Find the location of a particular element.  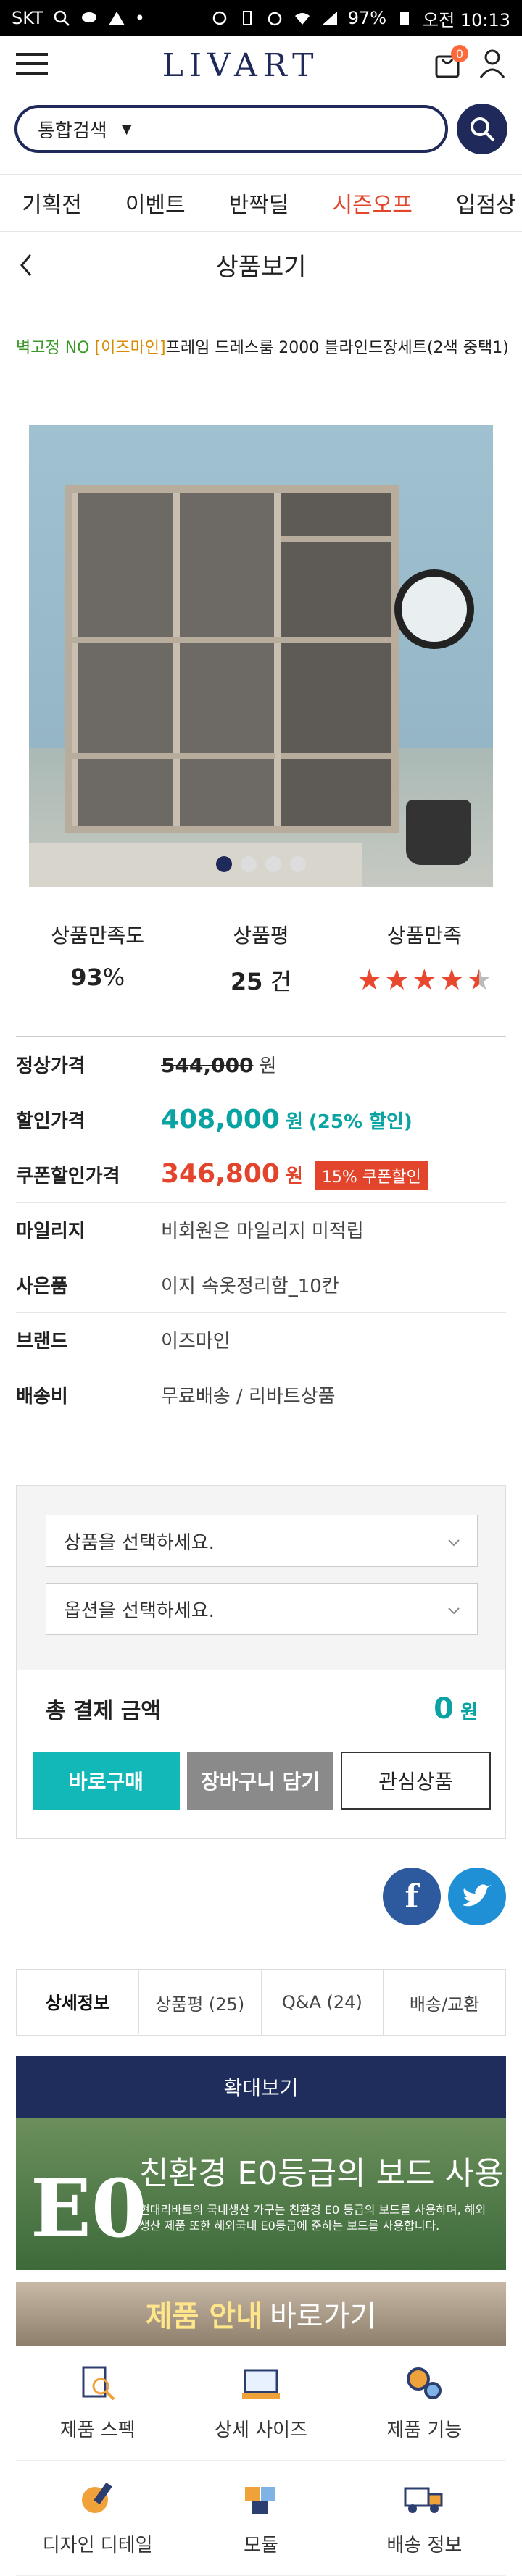

chevron-down-icon: ▼ is located at coordinates (127, 129).